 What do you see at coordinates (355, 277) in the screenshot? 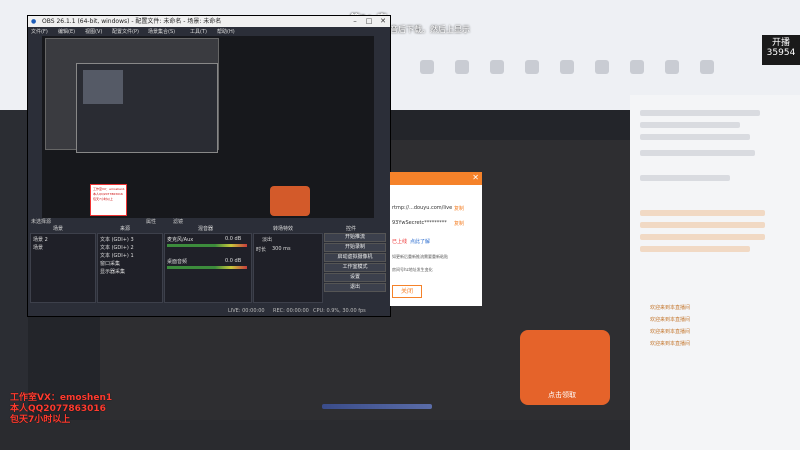
I see `settings-button: 设置` at bounding box center [355, 277].